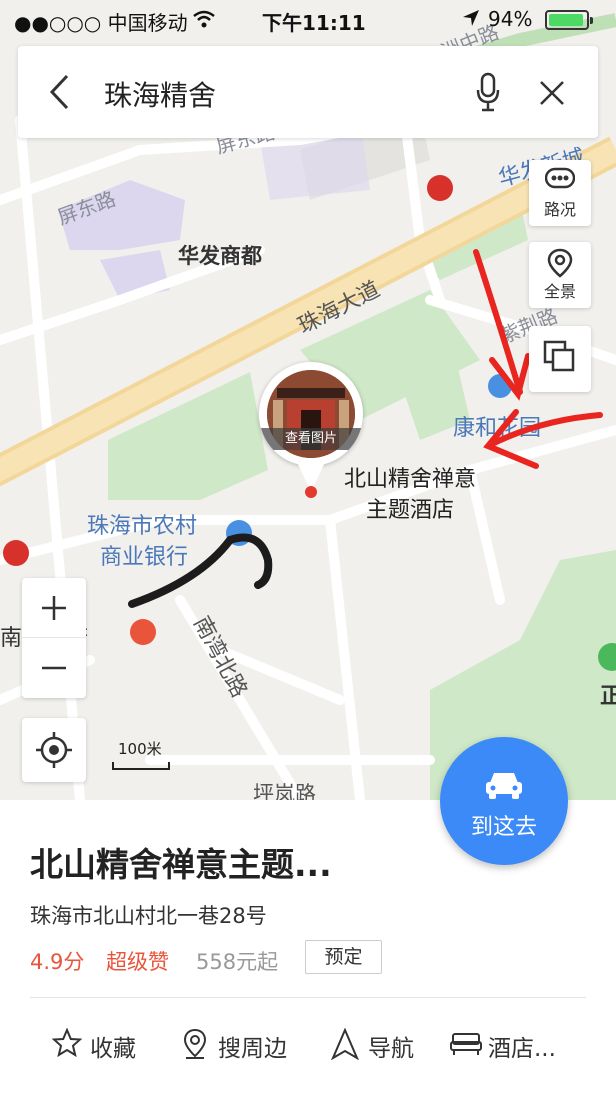 The width and height of the screenshot is (616, 1094). Describe the element at coordinates (237, 962) in the screenshot. I see `place-price: 558元起` at that location.